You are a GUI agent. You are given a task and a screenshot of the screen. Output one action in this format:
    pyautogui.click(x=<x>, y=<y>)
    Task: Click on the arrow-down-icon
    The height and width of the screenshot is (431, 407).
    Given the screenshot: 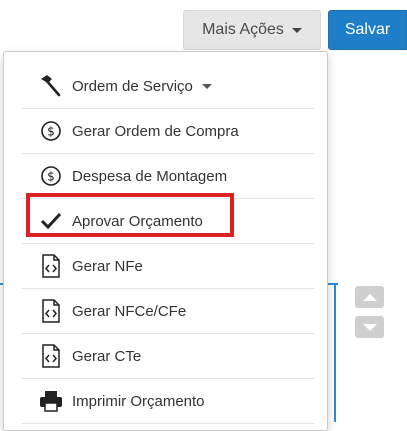 What is the action you would take?
    pyautogui.click(x=369, y=327)
    